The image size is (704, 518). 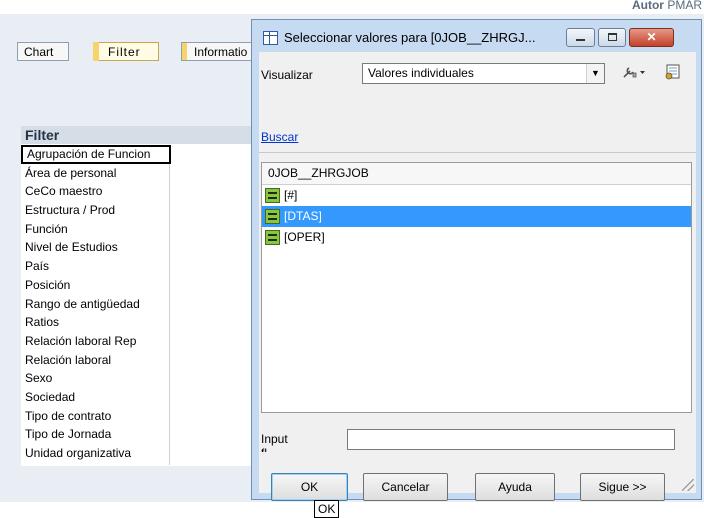 What do you see at coordinates (95, 191) in the screenshot?
I see `filter-item: CeCo maestro` at bounding box center [95, 191].